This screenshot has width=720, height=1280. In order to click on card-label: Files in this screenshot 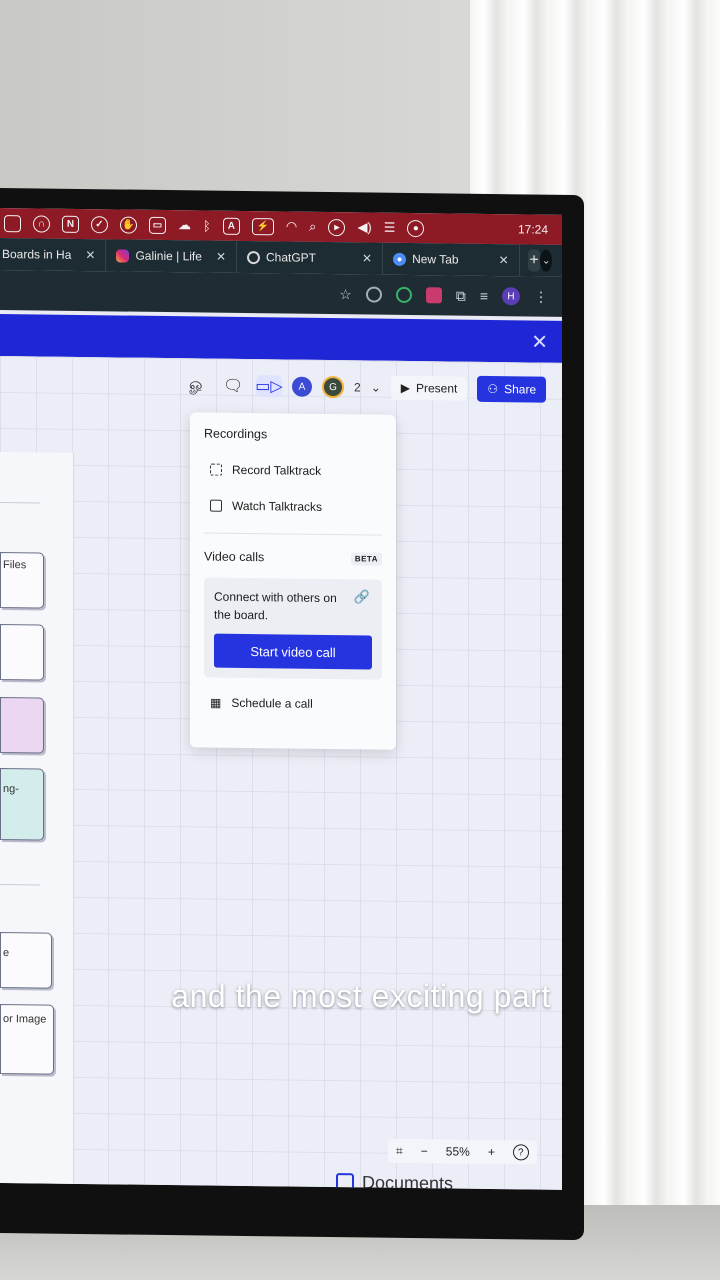, I will do `click(15, 565)`.